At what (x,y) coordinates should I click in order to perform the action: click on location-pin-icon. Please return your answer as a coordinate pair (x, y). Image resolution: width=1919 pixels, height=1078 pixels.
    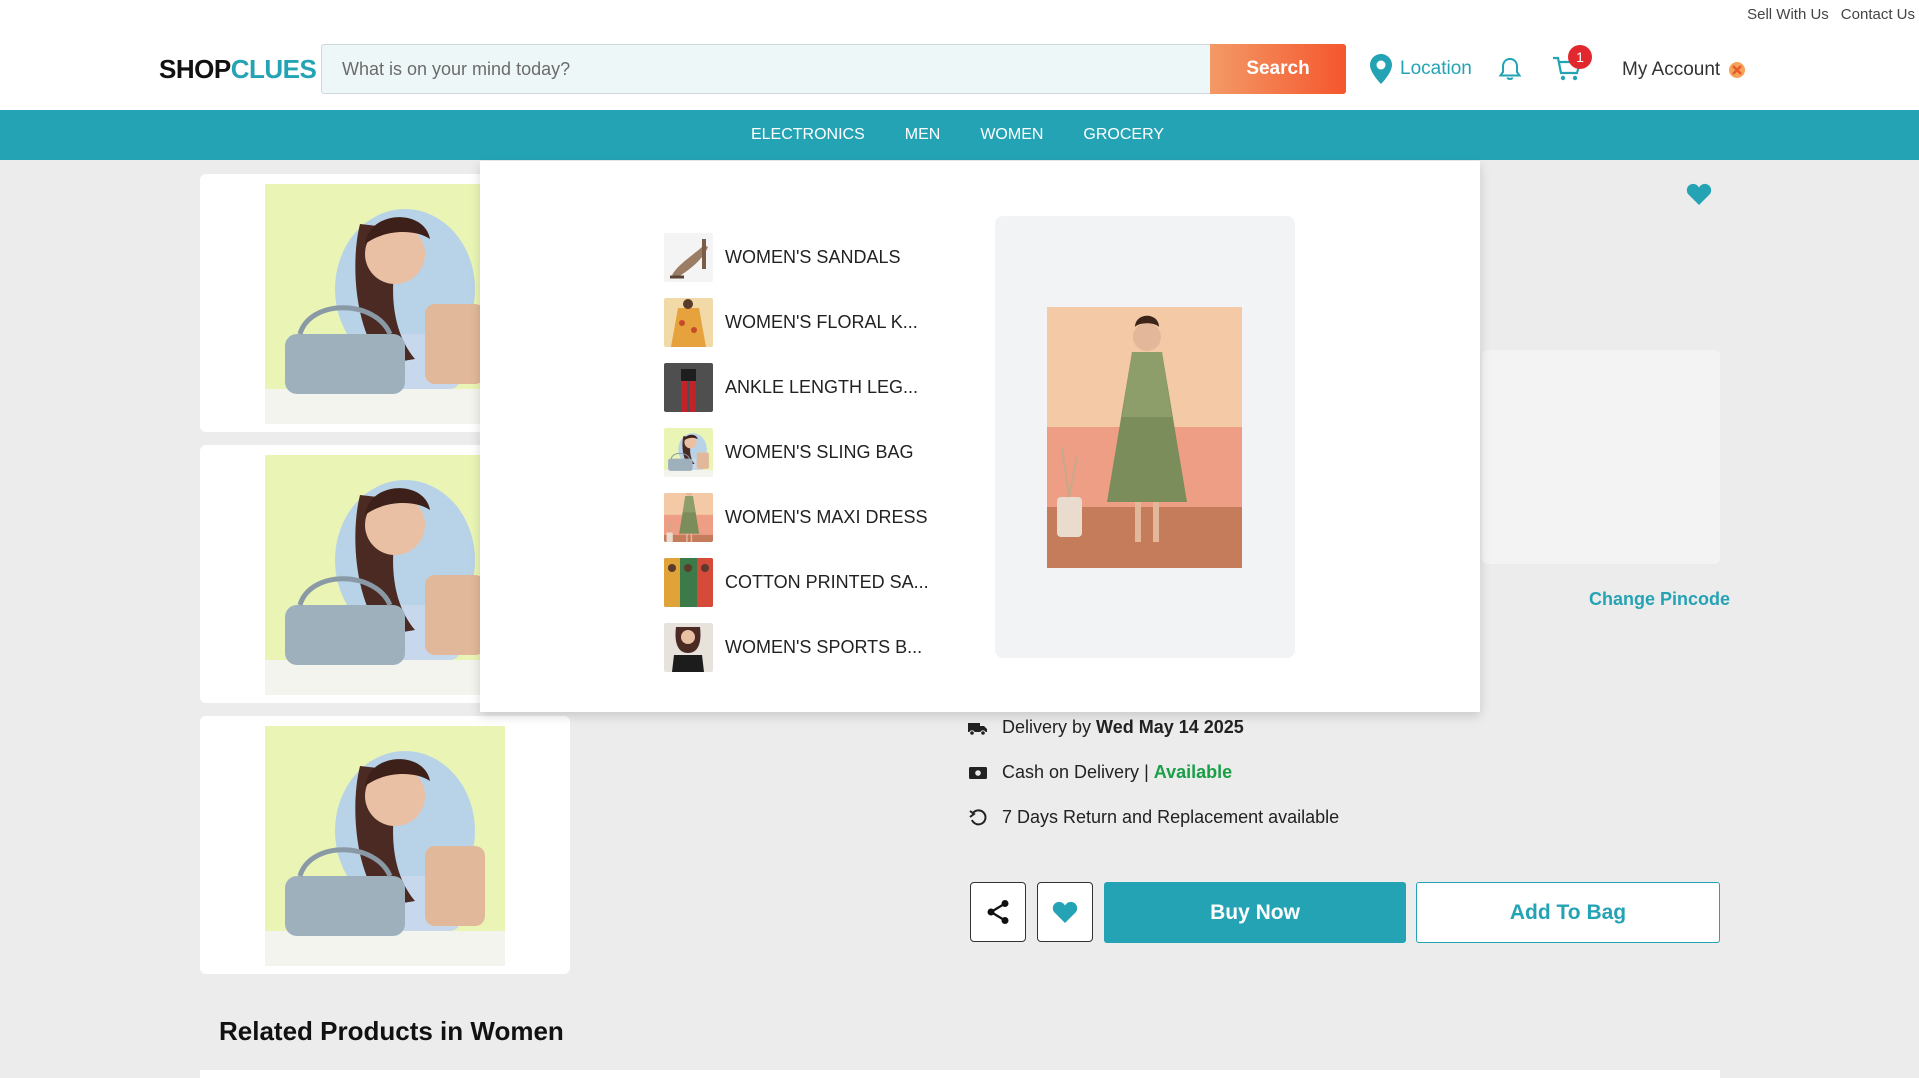
    Looking at the image, I should click on (1381, 69).